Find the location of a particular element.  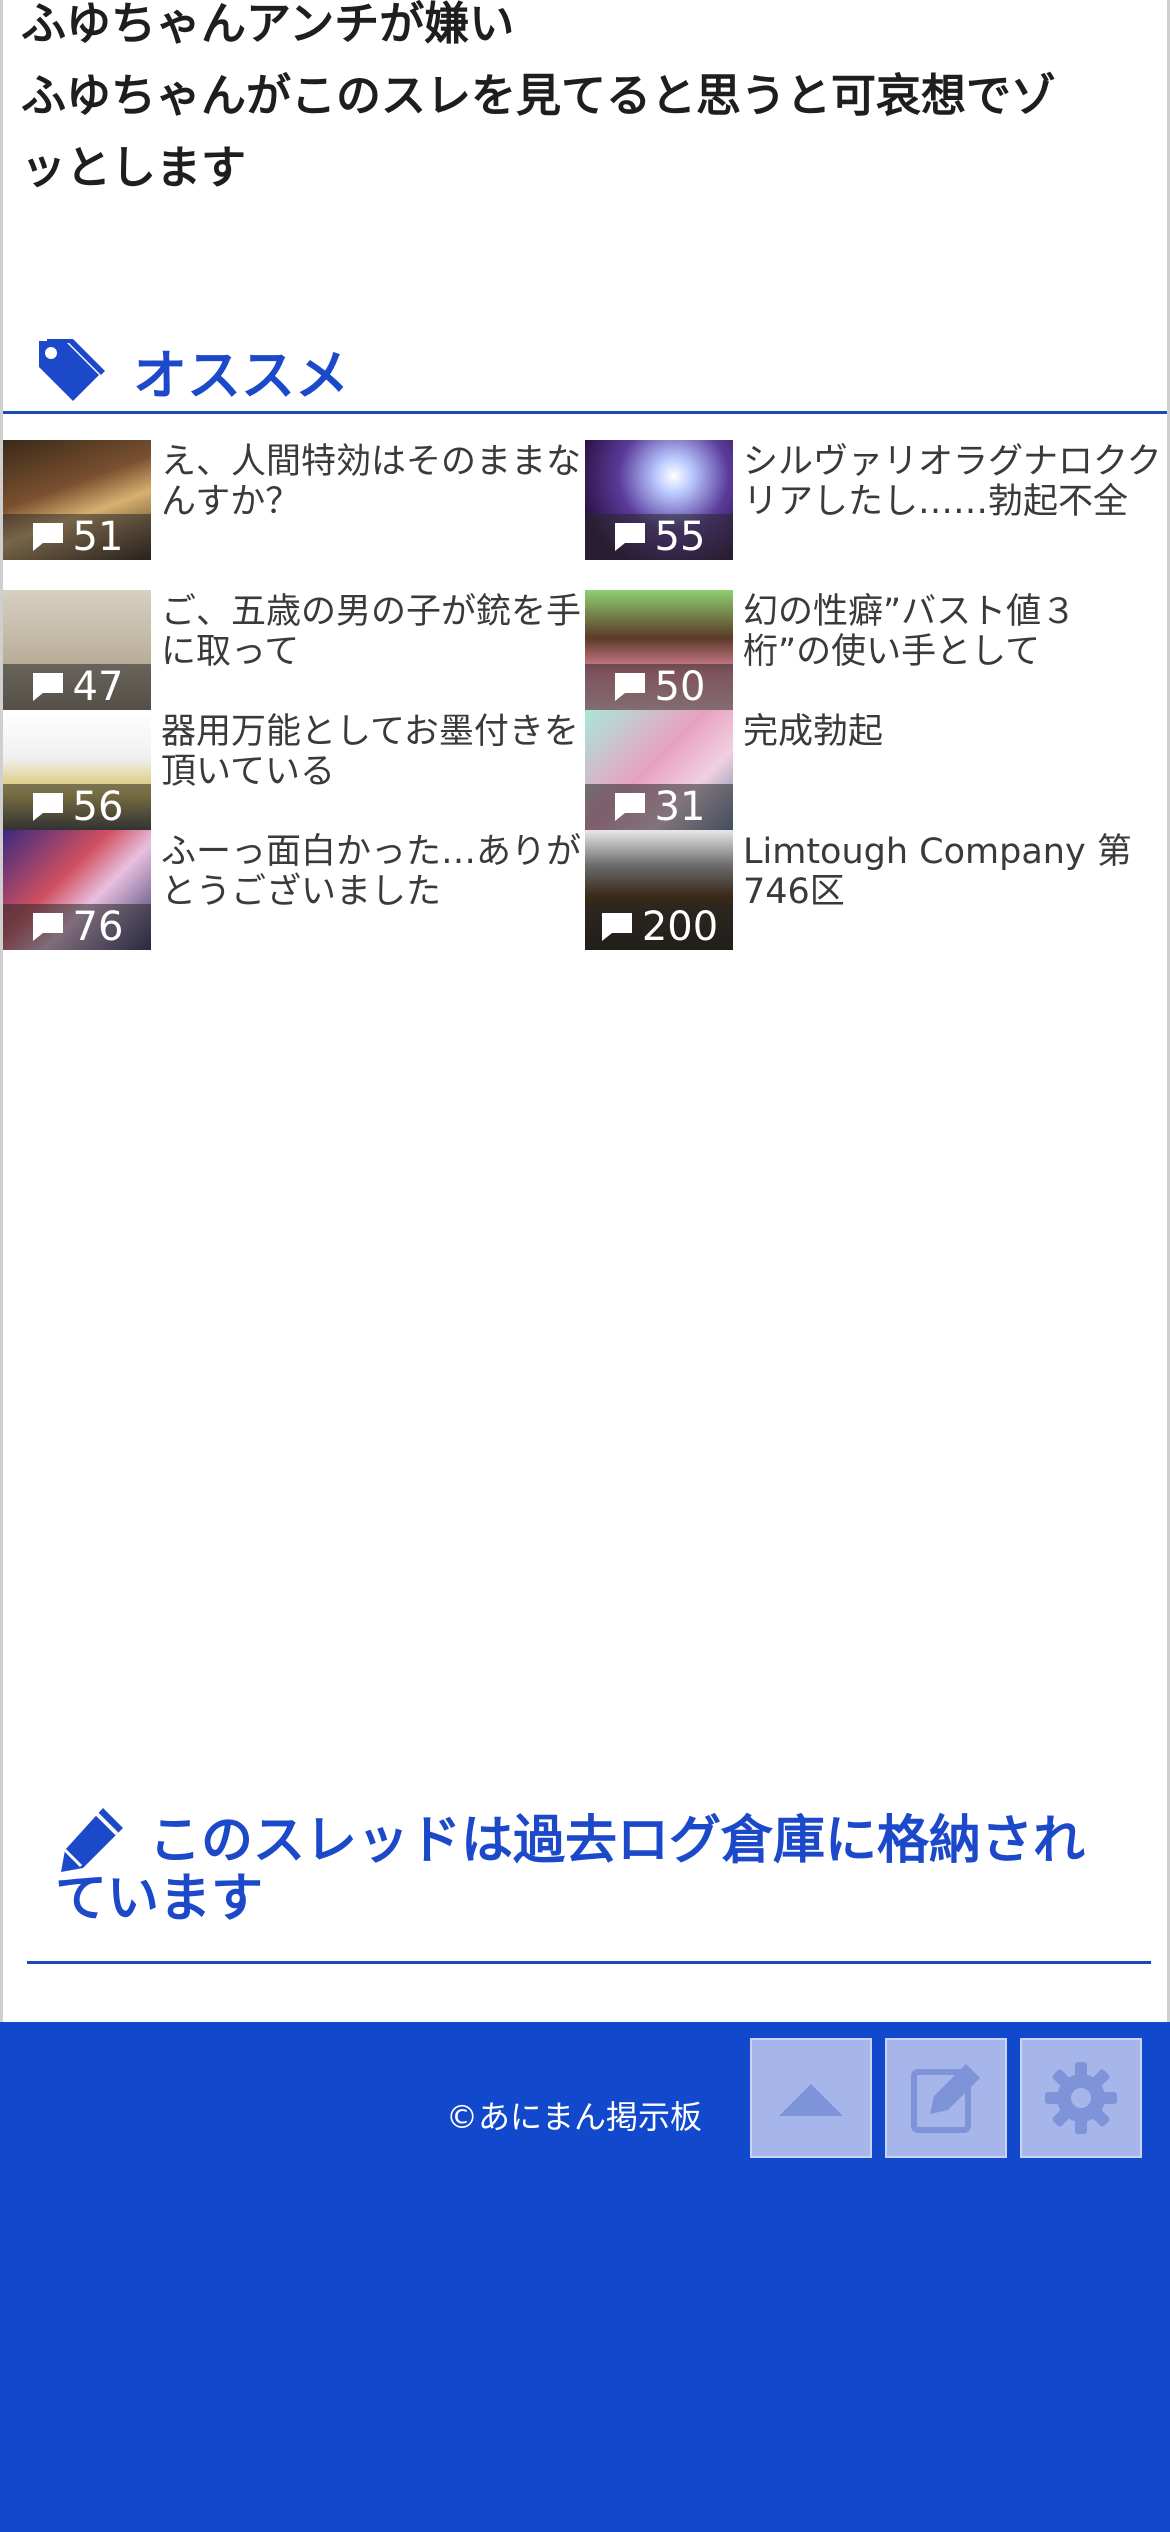

recommend-title: オススメ is located at coordinates (241, 375).